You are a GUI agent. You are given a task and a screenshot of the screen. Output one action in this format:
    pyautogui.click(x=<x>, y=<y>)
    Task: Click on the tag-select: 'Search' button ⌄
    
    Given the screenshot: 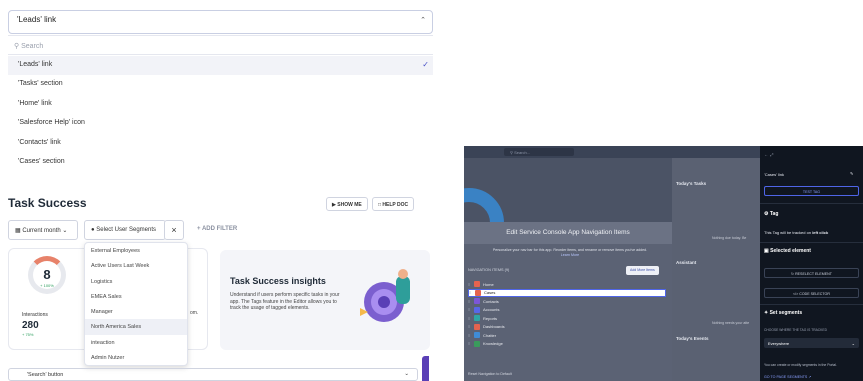 What is the action you would take?
    pyautogui.click(x=213, y=374)
    